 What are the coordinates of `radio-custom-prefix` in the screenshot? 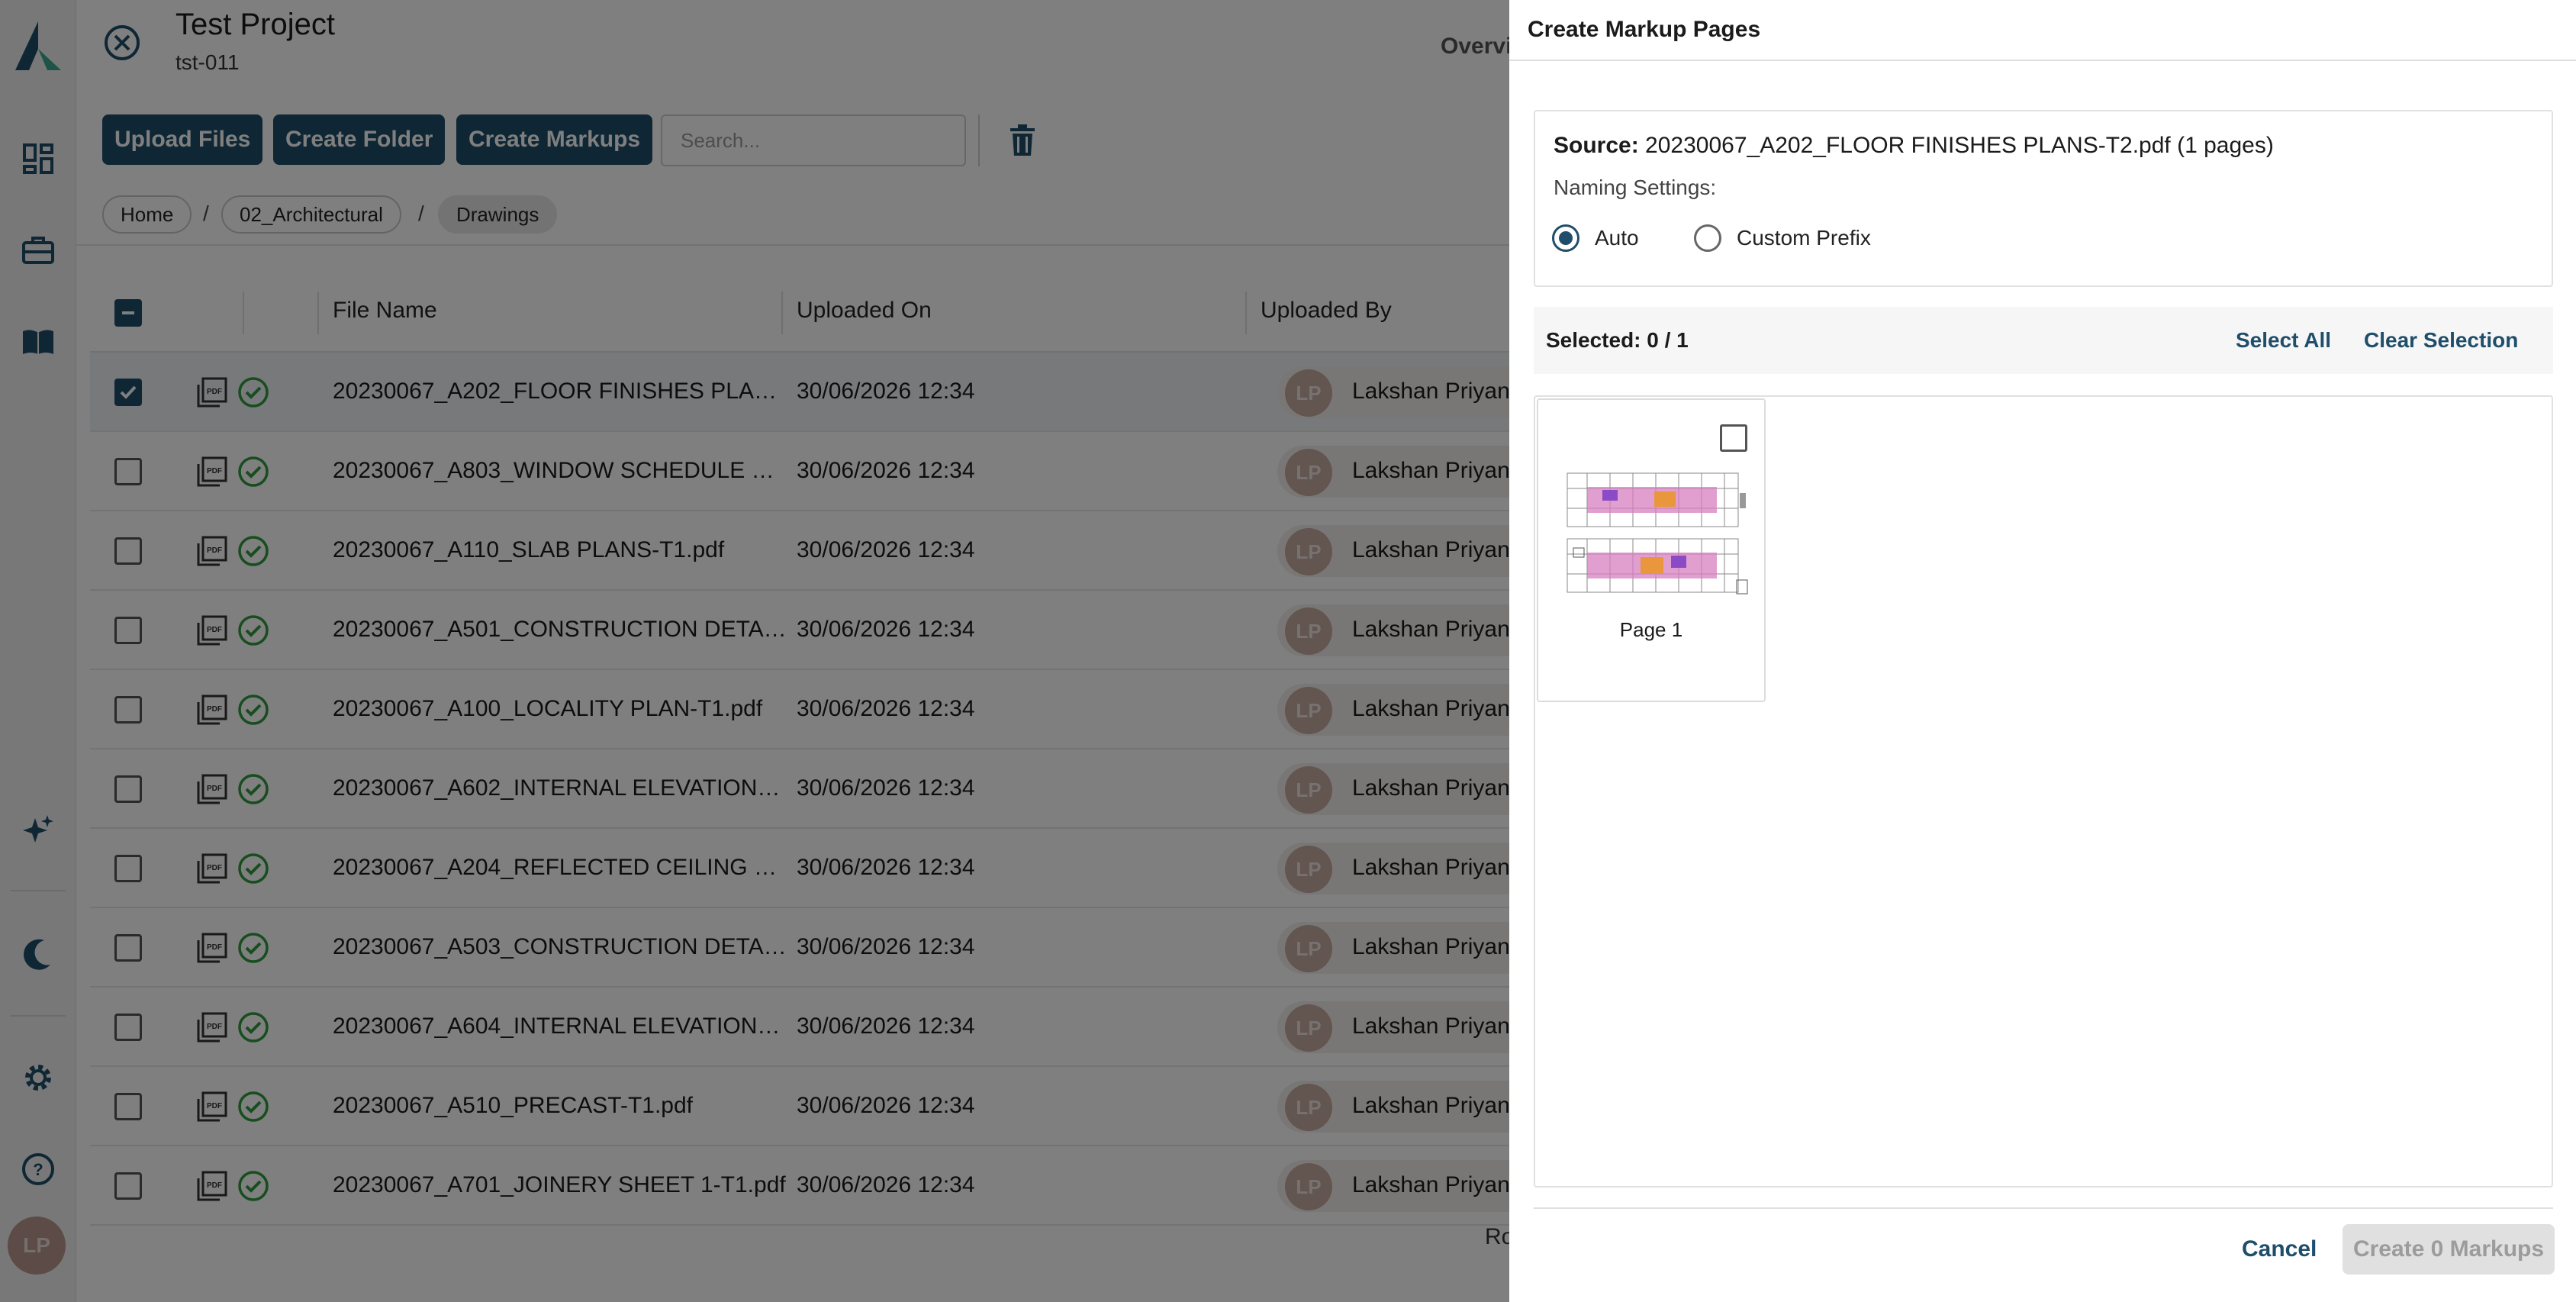 It's located at (1707, 238).